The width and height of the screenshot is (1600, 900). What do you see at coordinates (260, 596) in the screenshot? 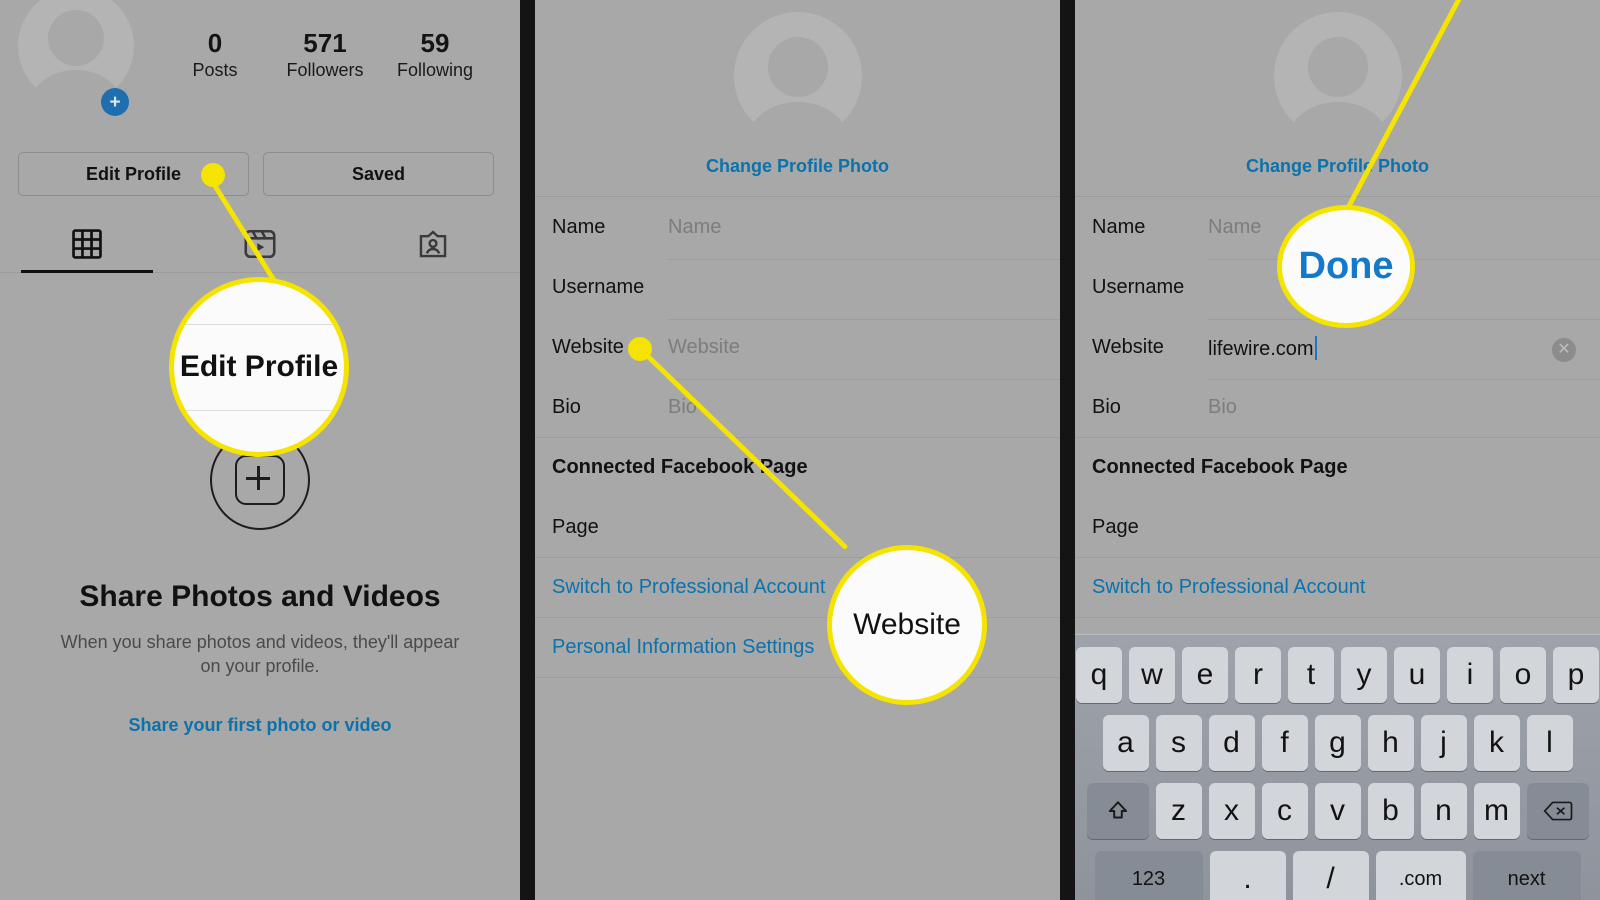
I see `empty-state-title: Share Photos and Videos` at bounding box center [260, 596].